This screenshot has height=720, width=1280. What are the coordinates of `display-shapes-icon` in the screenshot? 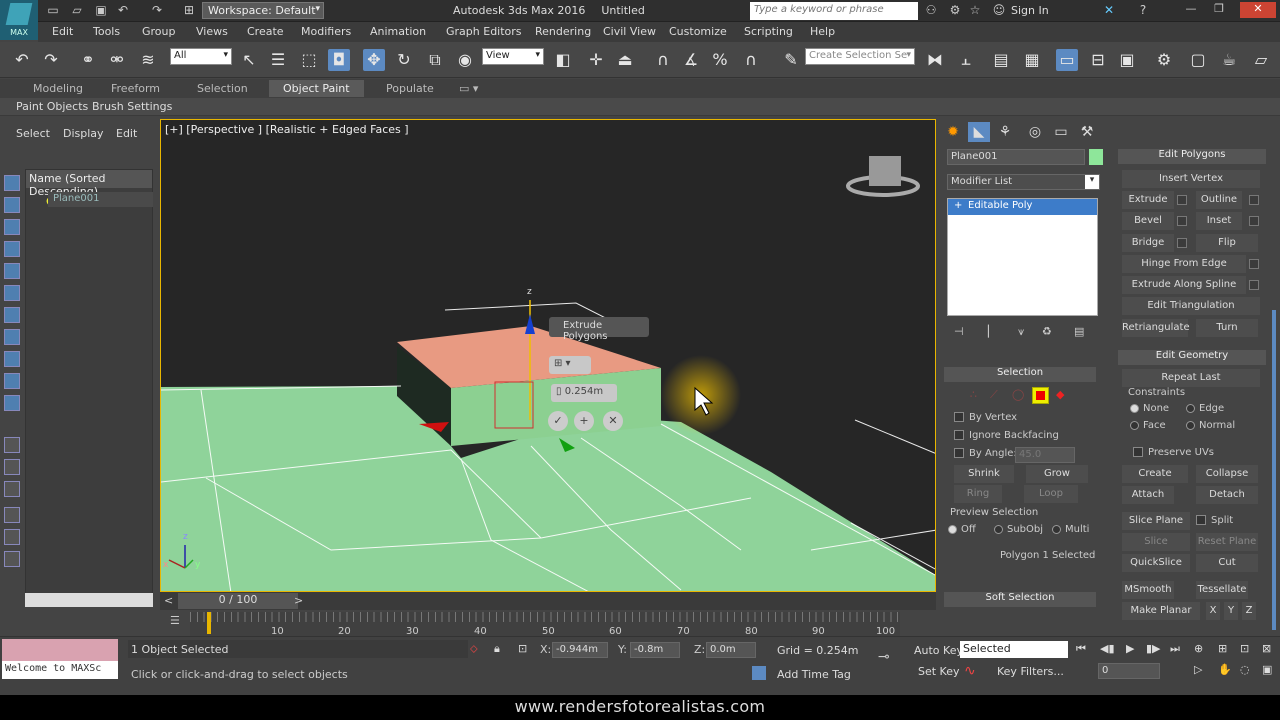 It's located at (12, 227).